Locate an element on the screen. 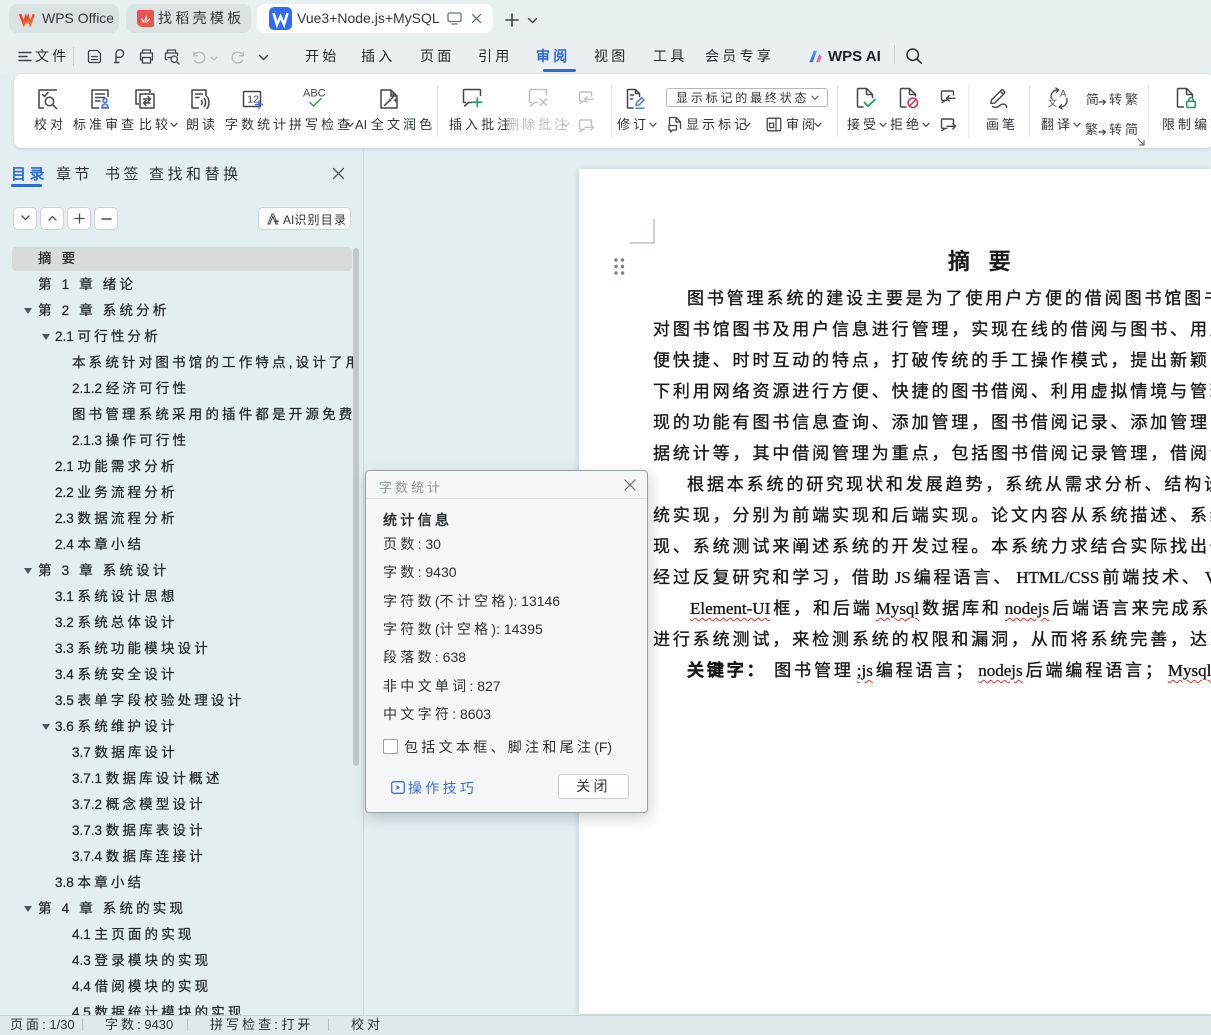 The width and height of the screenshot is (1211, 1035). svg-text: ABC is located at coordinates (314, 94).